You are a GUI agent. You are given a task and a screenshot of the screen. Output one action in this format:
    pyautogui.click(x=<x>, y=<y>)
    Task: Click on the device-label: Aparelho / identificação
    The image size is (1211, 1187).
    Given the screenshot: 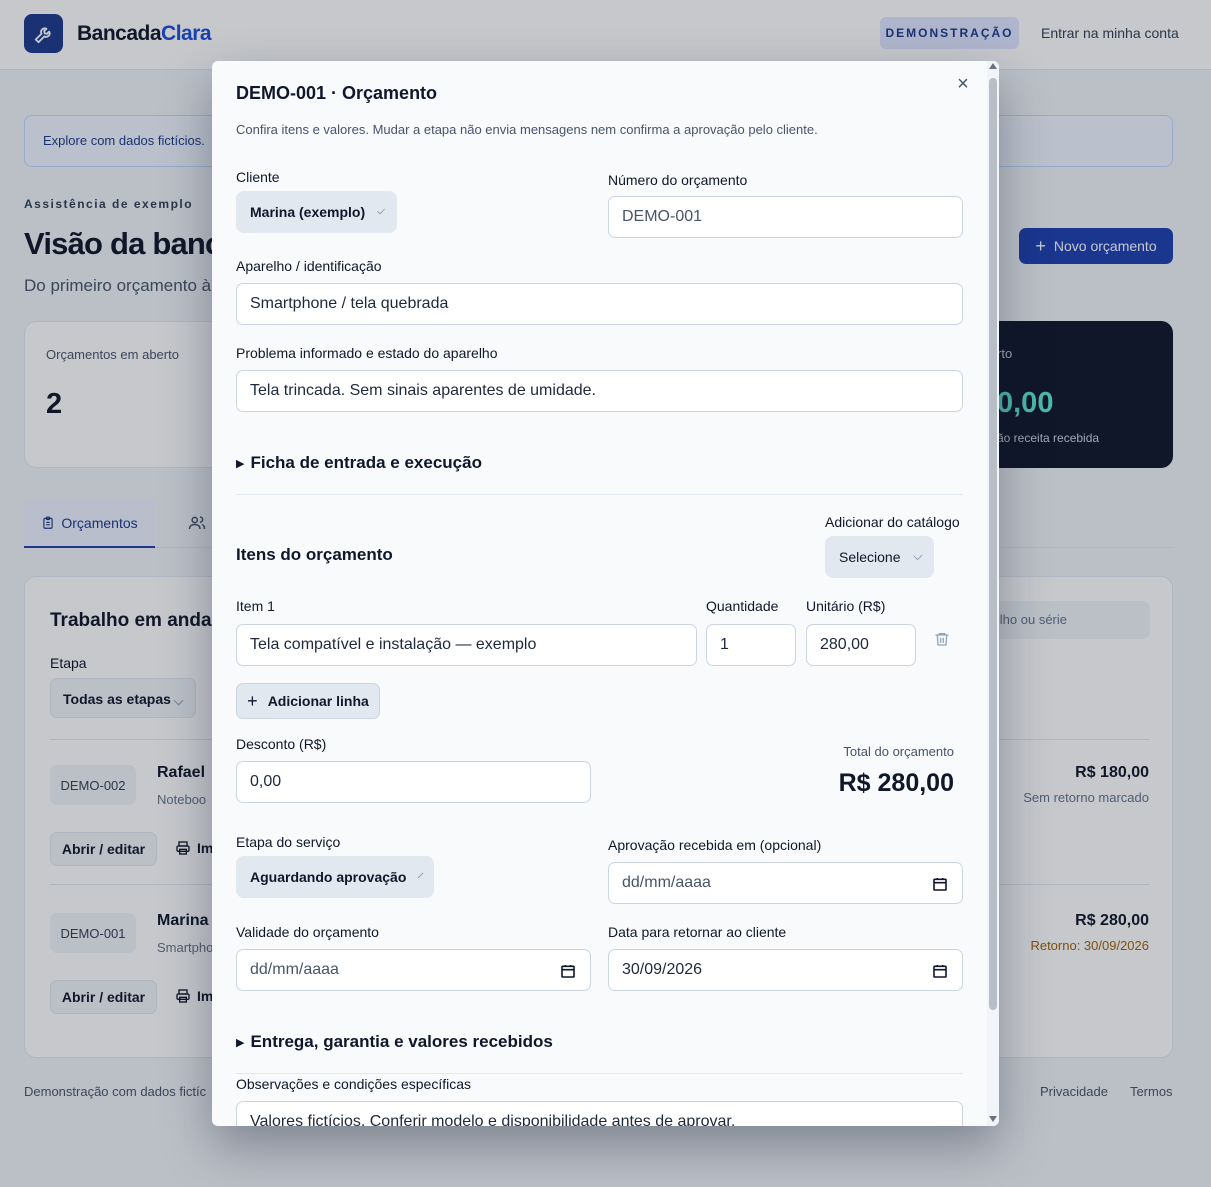 What is the action you would take?
    pyautogui.click(x=309, y=266)
    